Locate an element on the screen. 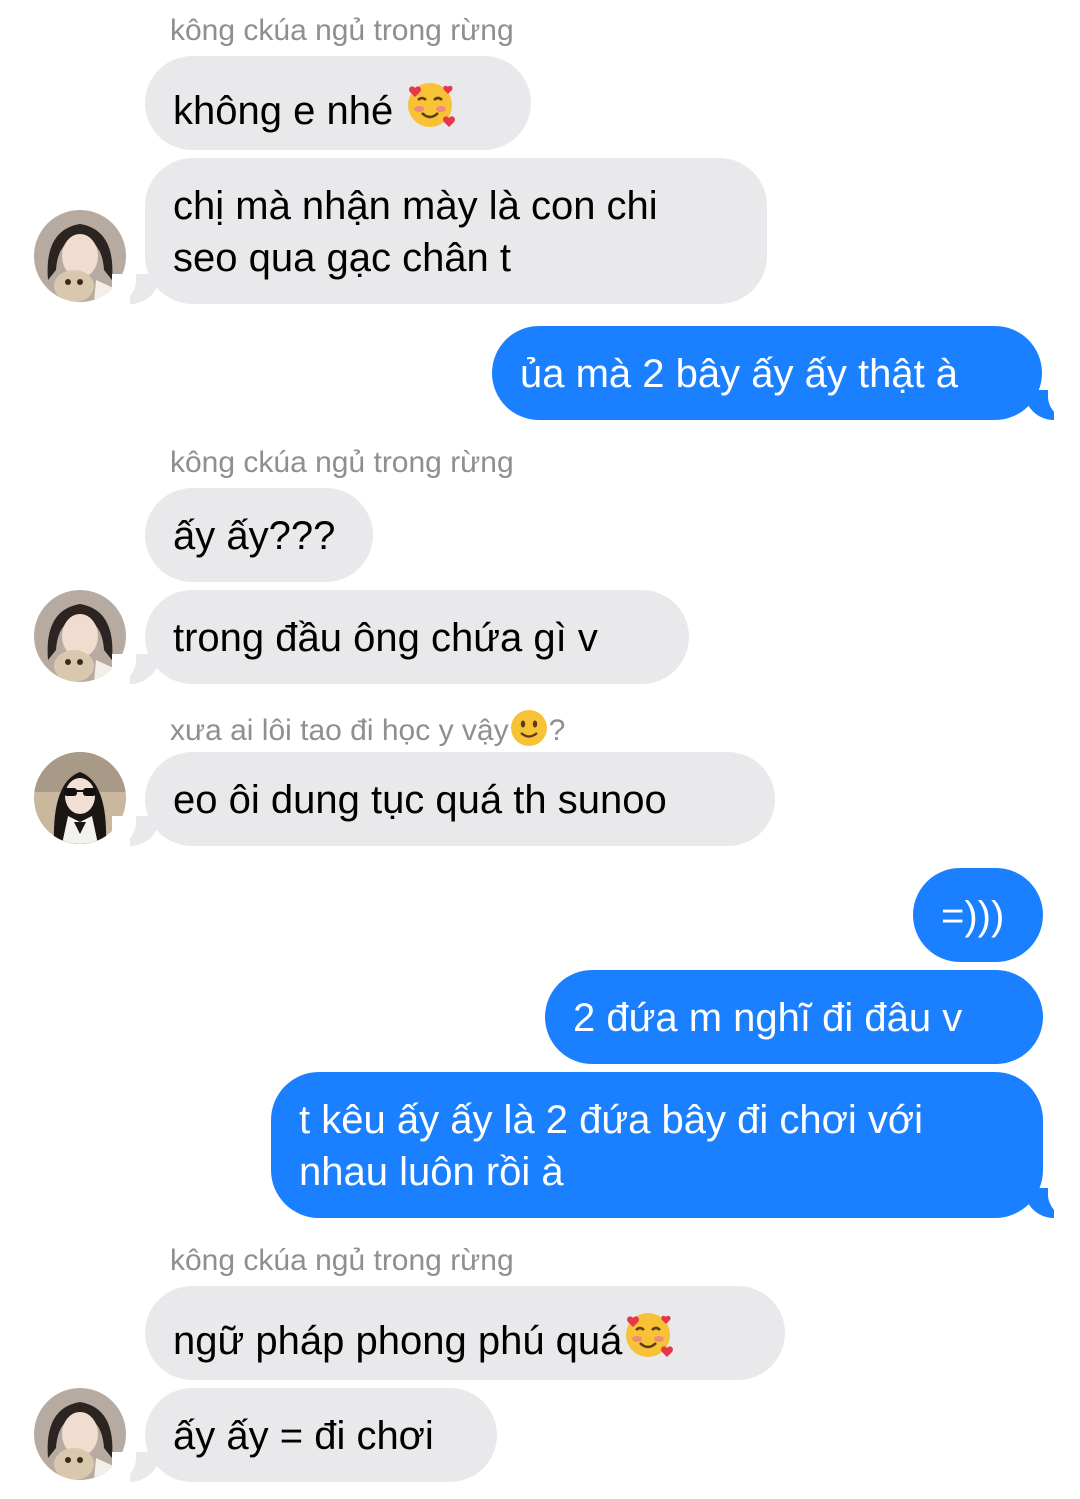  incoming-message-bubble: ngữ pháp phong phú quá is located at coordinates (465, 1333).